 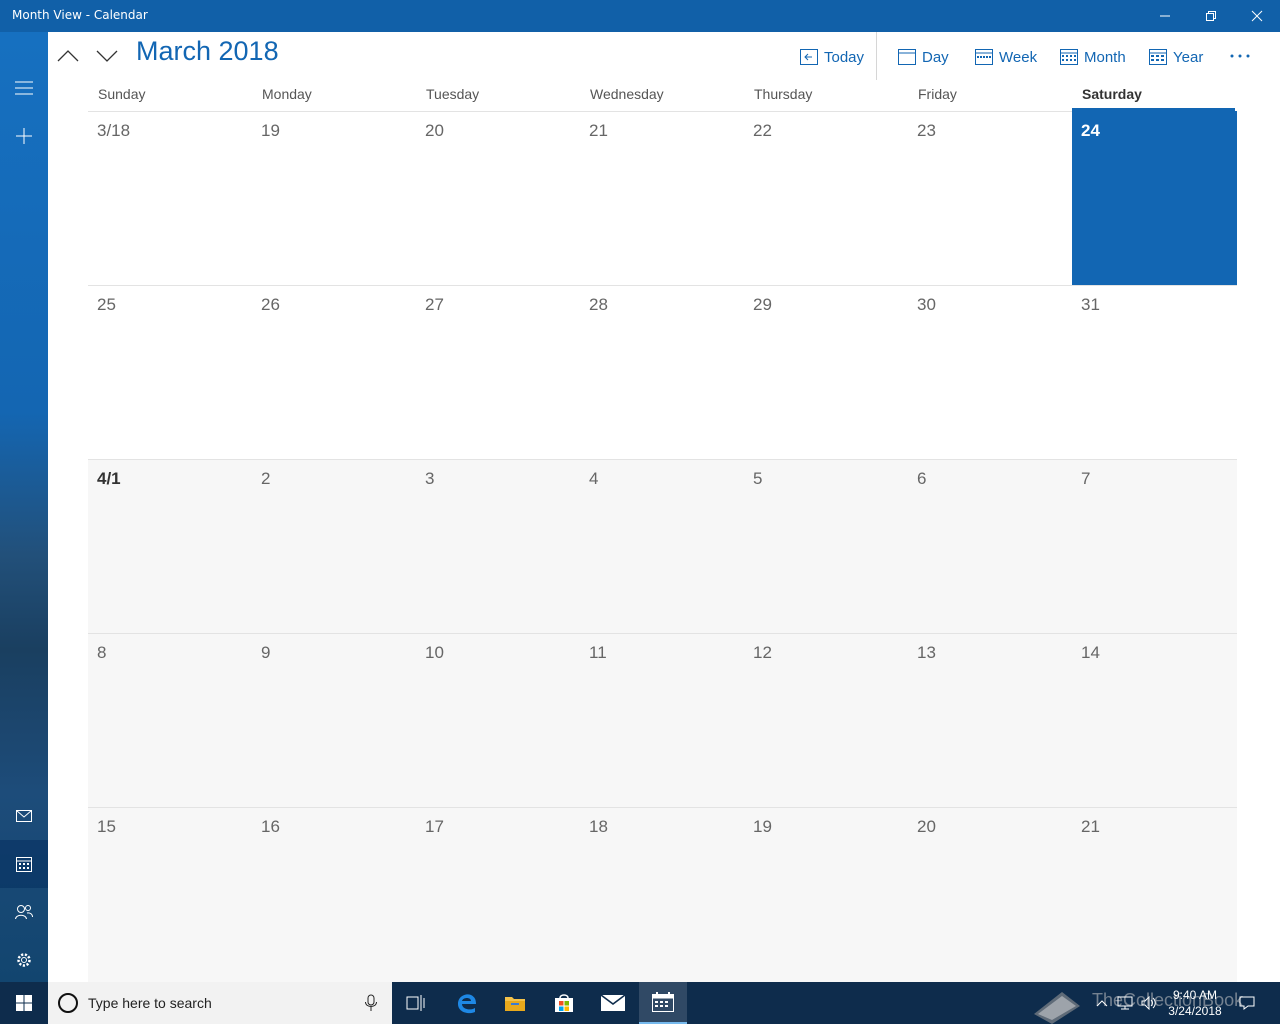 I want to click on settings-button, so click(x=24, y=960).